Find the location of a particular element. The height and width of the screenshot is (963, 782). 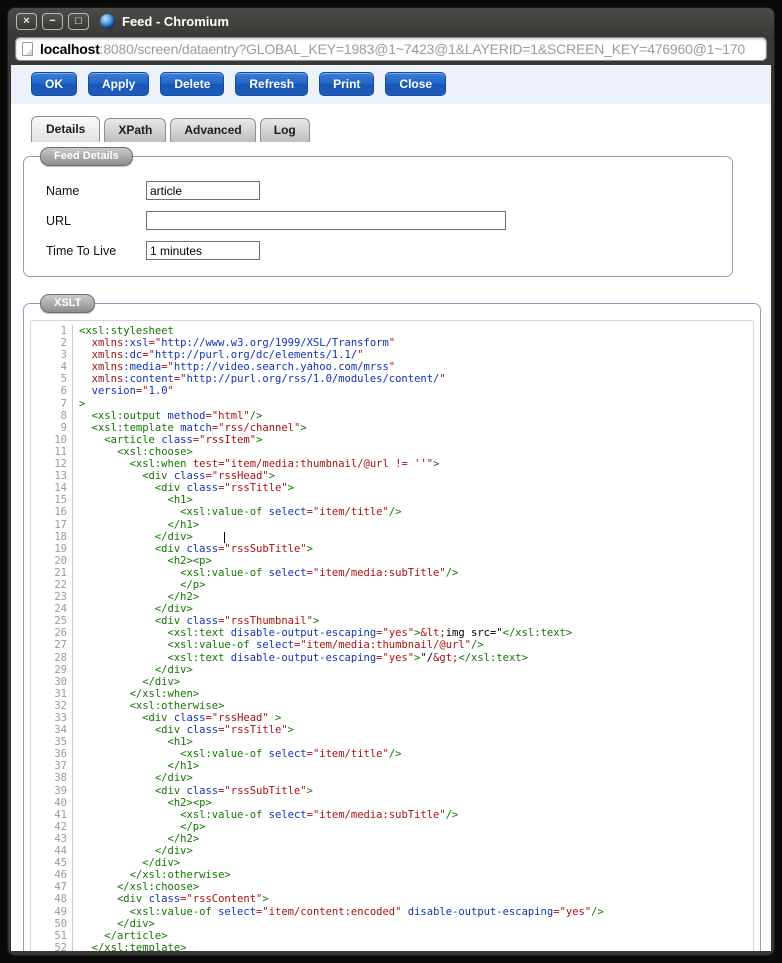

line-number: 15 is located at coordinates (60, 500).